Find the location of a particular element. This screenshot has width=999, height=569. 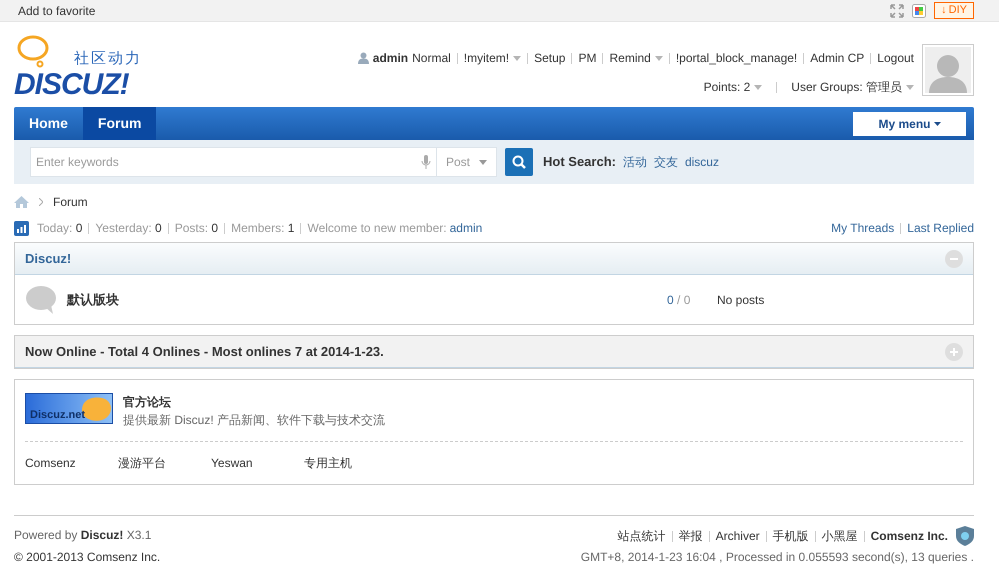

company-link: Comsenz Inc. is located at coordinates (909, 536).